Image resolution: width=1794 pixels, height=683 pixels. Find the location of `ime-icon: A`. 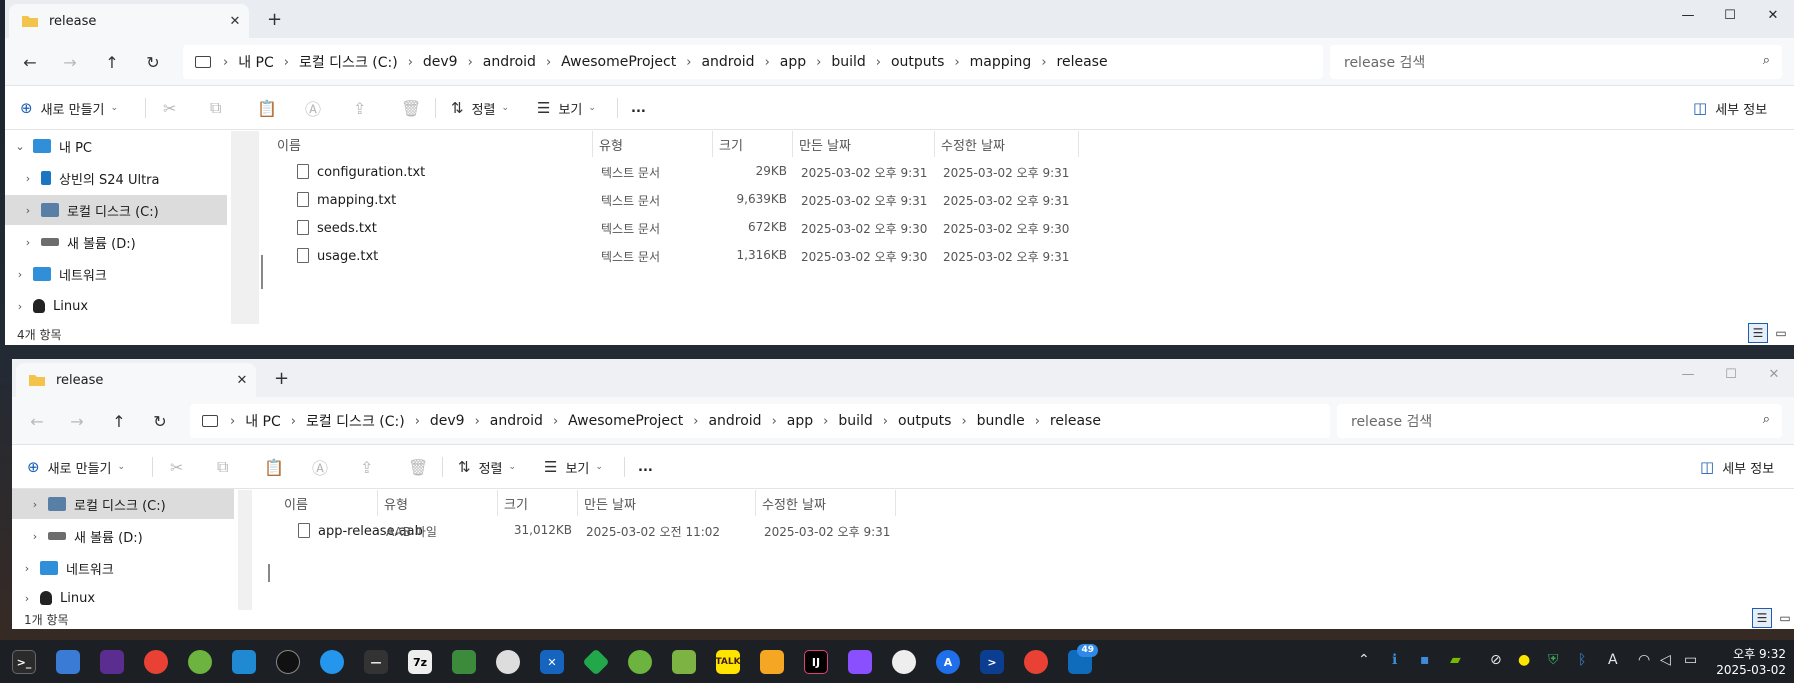

ime-icon: A is located at coordinates (1613, 660).